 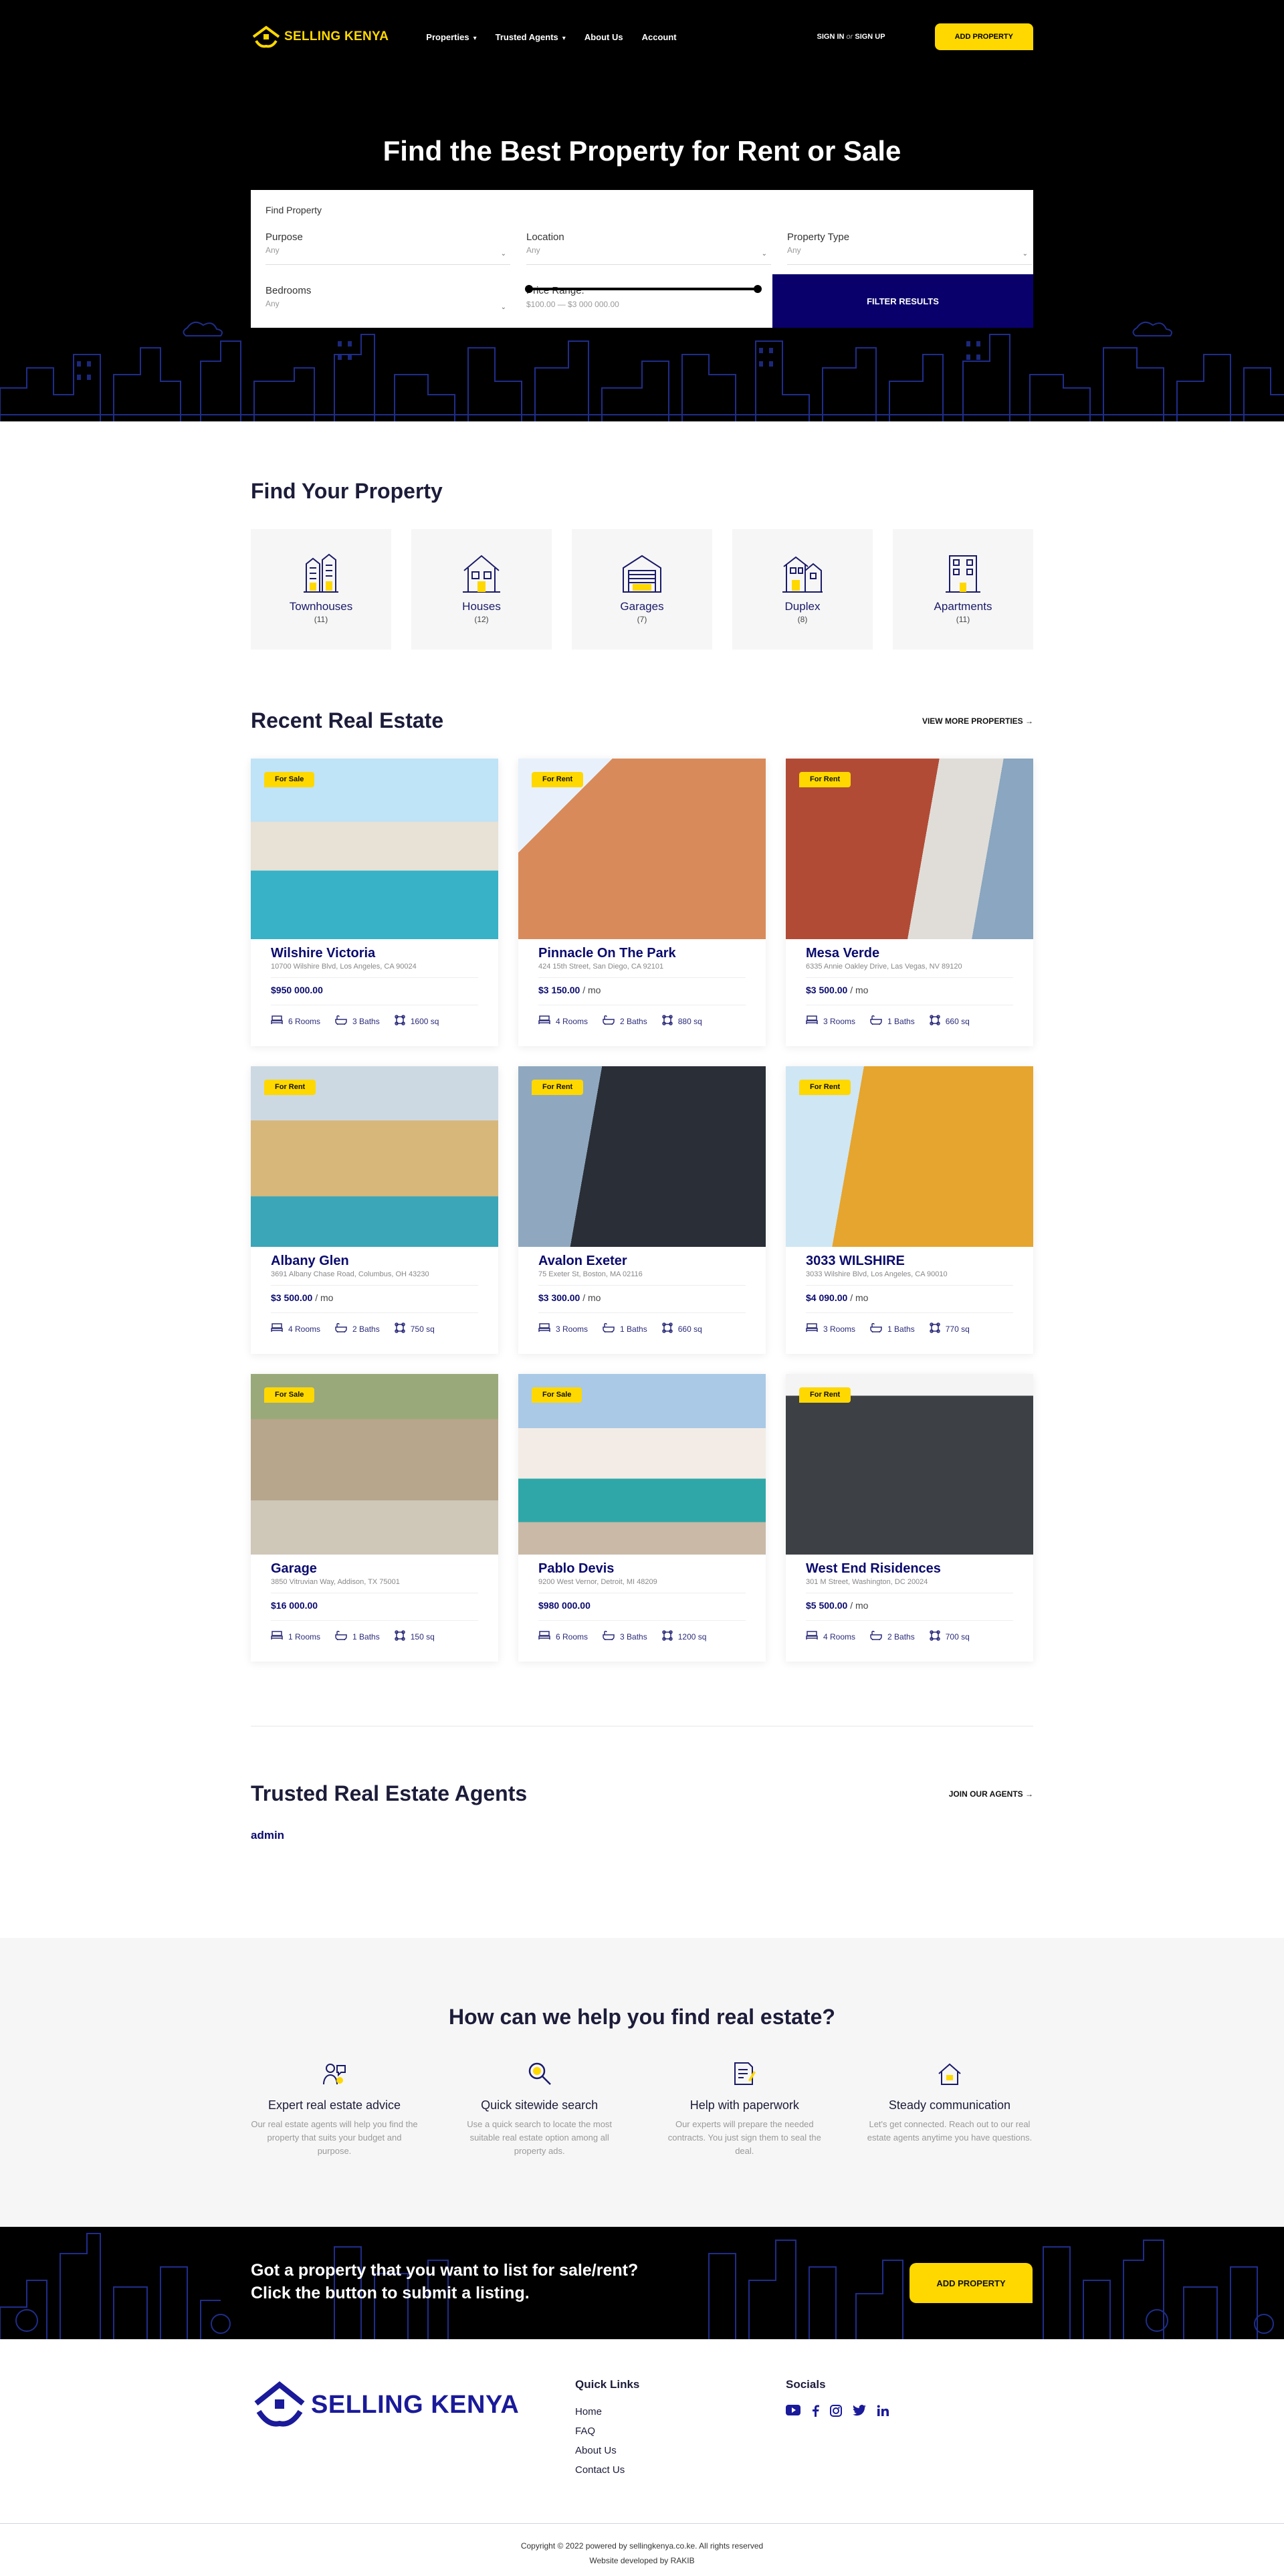 What do you see at coordinates (572, 1636) in the screenshot?
I see `rooms-count: 6 Rooms` at bounding box center [572, 1636].